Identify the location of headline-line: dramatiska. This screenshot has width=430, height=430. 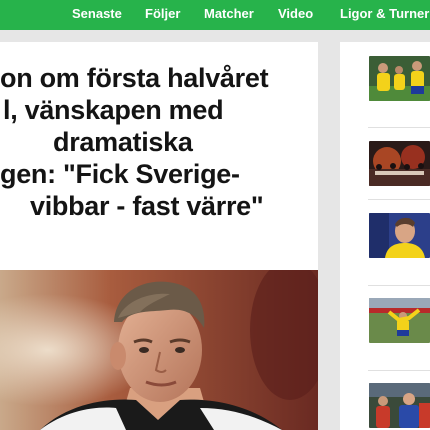
(123, 142).